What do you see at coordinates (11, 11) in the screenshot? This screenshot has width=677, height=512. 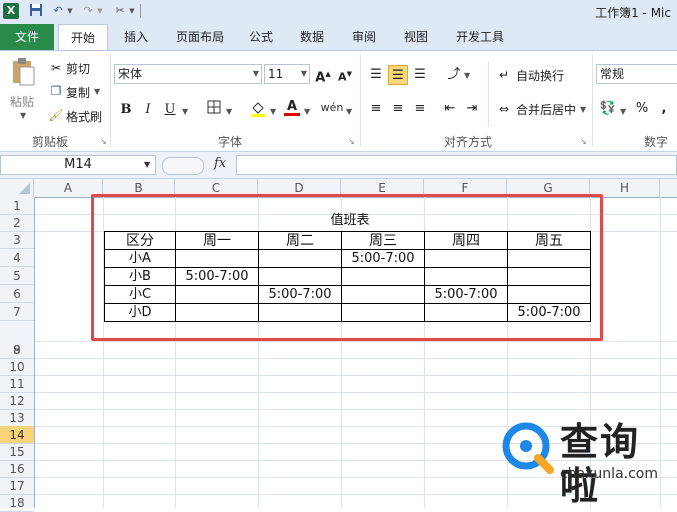 I see `excel-logo-icon: X` at bounding box center [11, 11].